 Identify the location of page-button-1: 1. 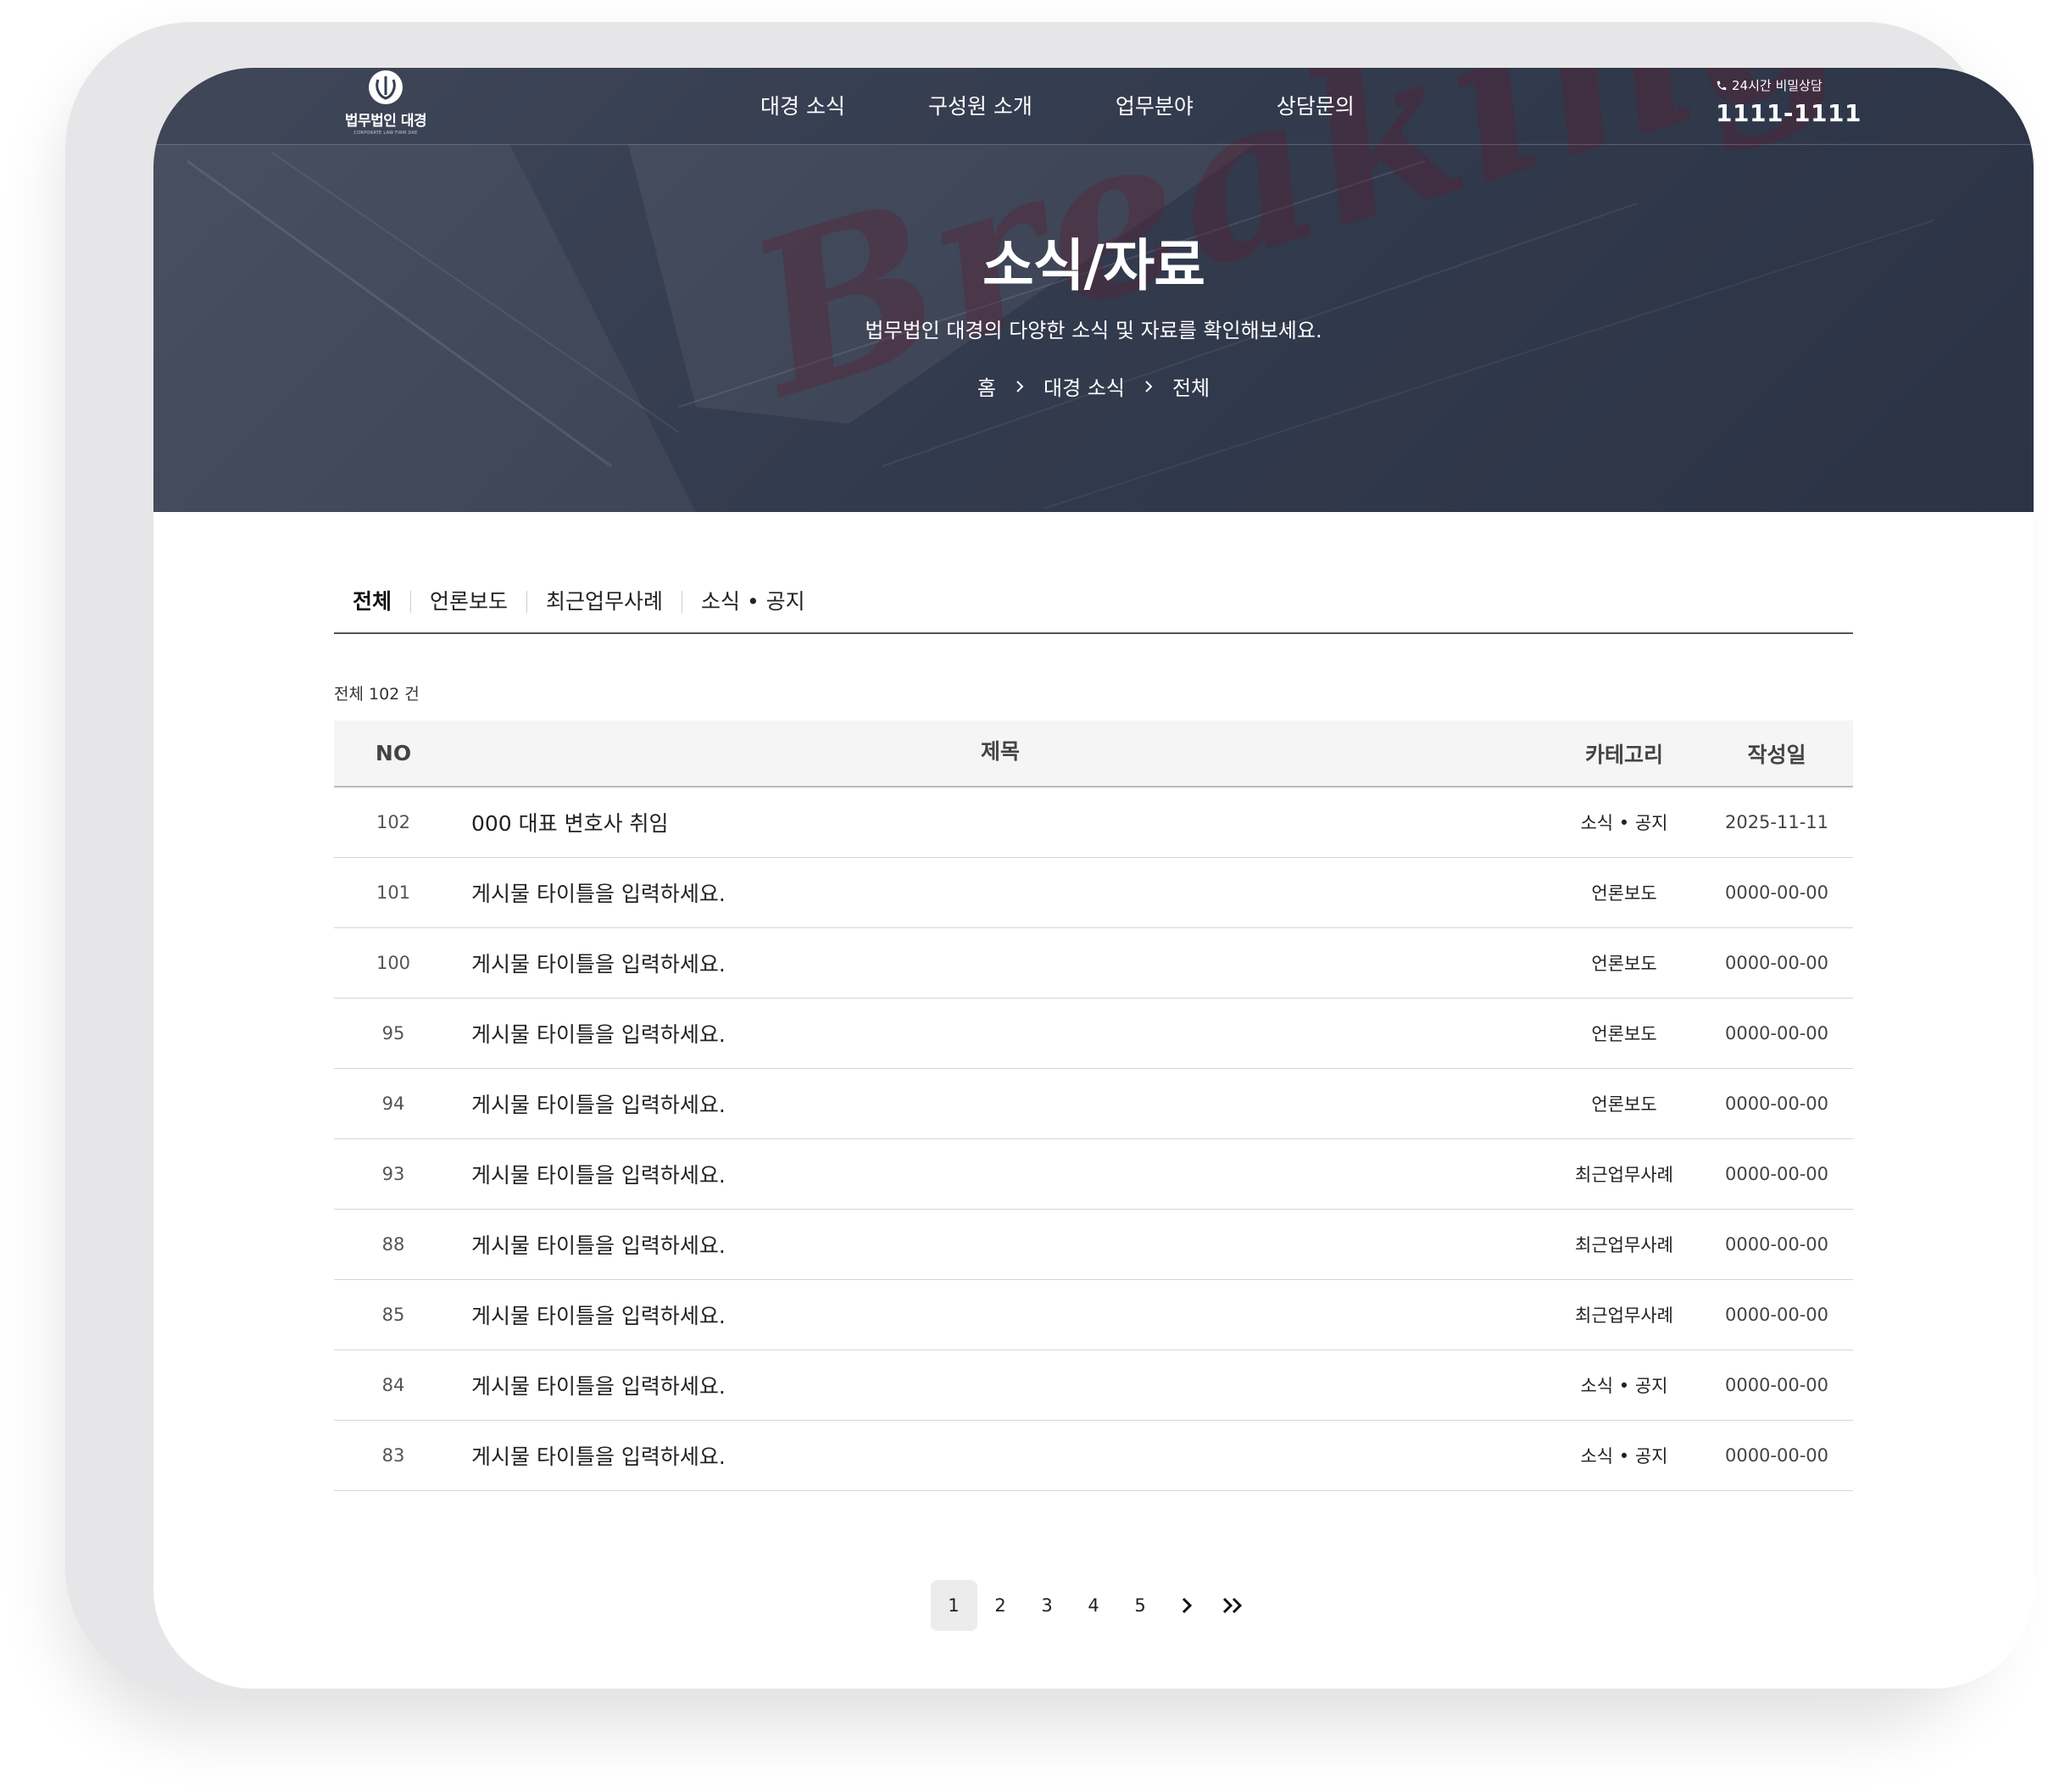
(953, 1605).